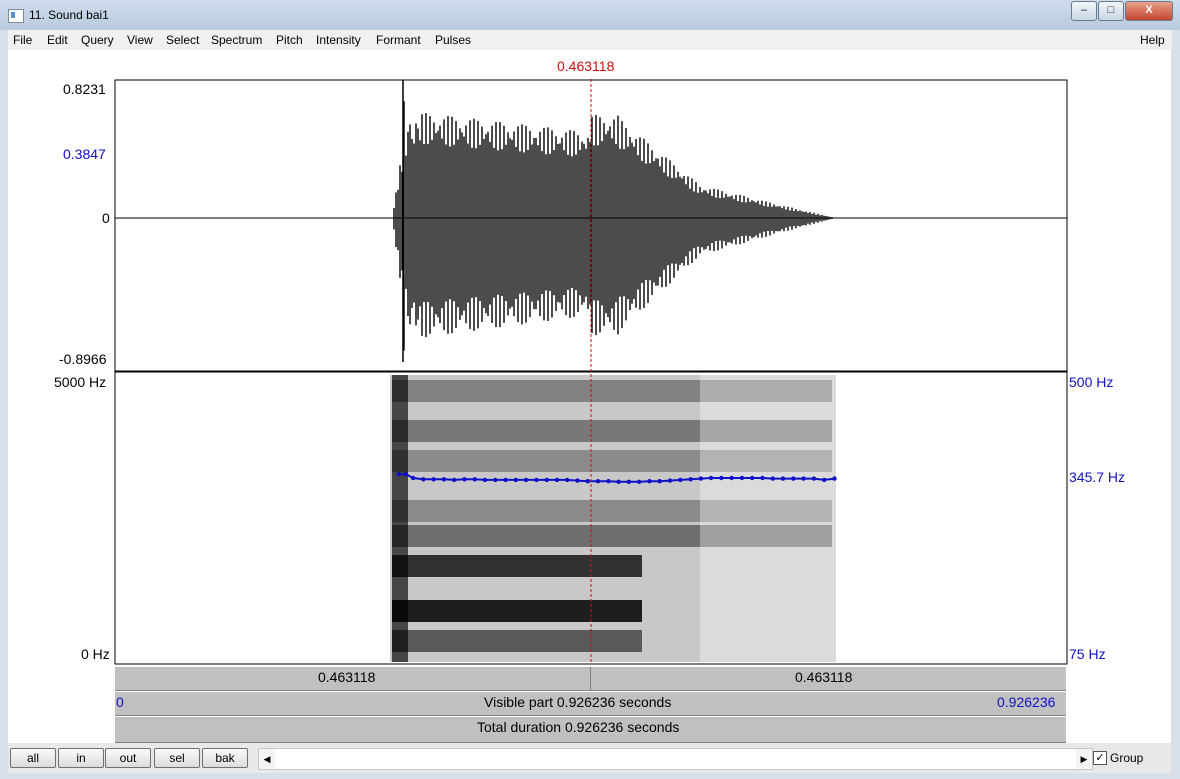  What do you see at coordinates (1100, 758) in the screenshot?
I see `group-checkbox: ✓` at bounding box center [1100, 758].